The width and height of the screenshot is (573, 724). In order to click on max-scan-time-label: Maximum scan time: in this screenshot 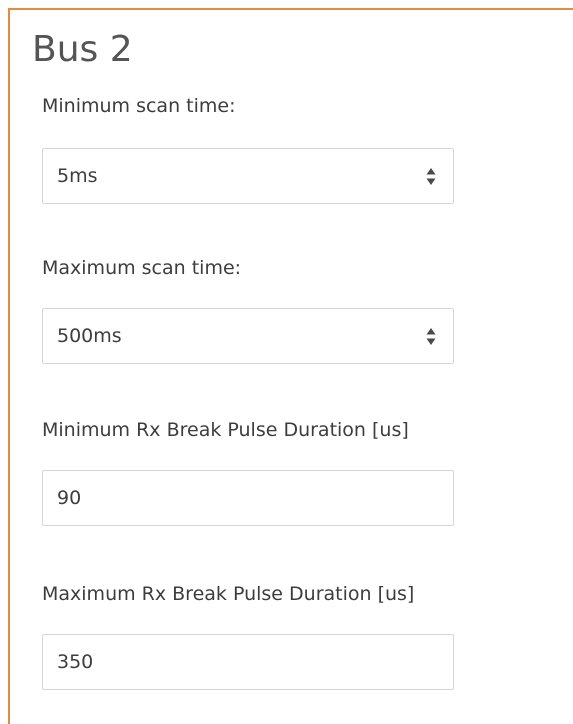, I will do `click(142, 268)`.